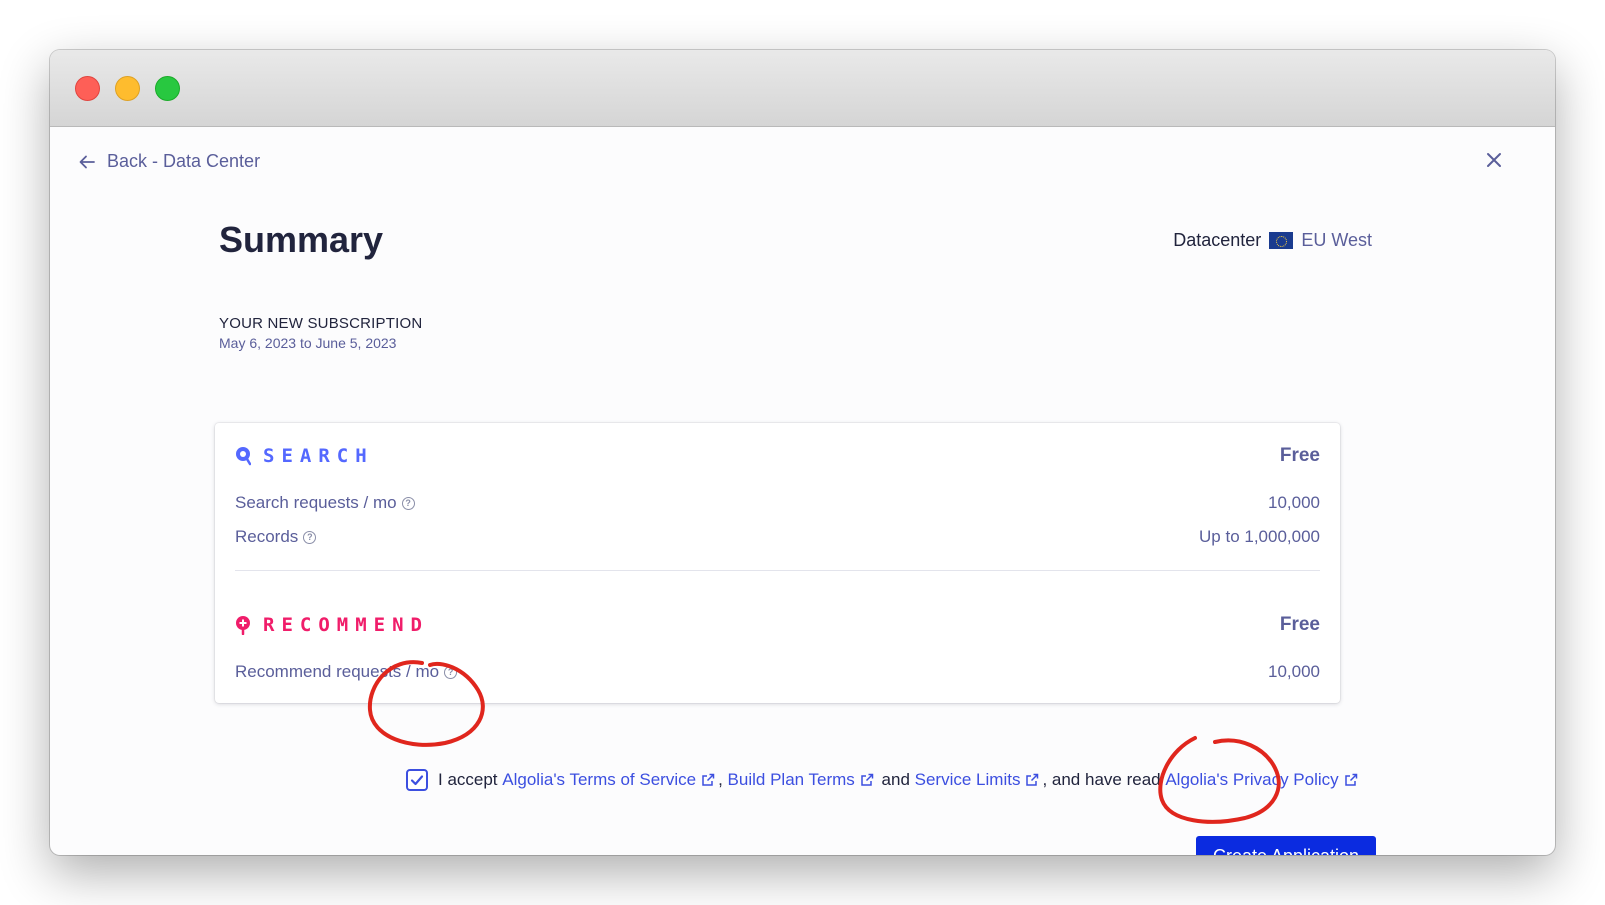 The image size is (1605, 905). I want to click on datacenter-info: Datacenter EU West, so click(1272, 240).